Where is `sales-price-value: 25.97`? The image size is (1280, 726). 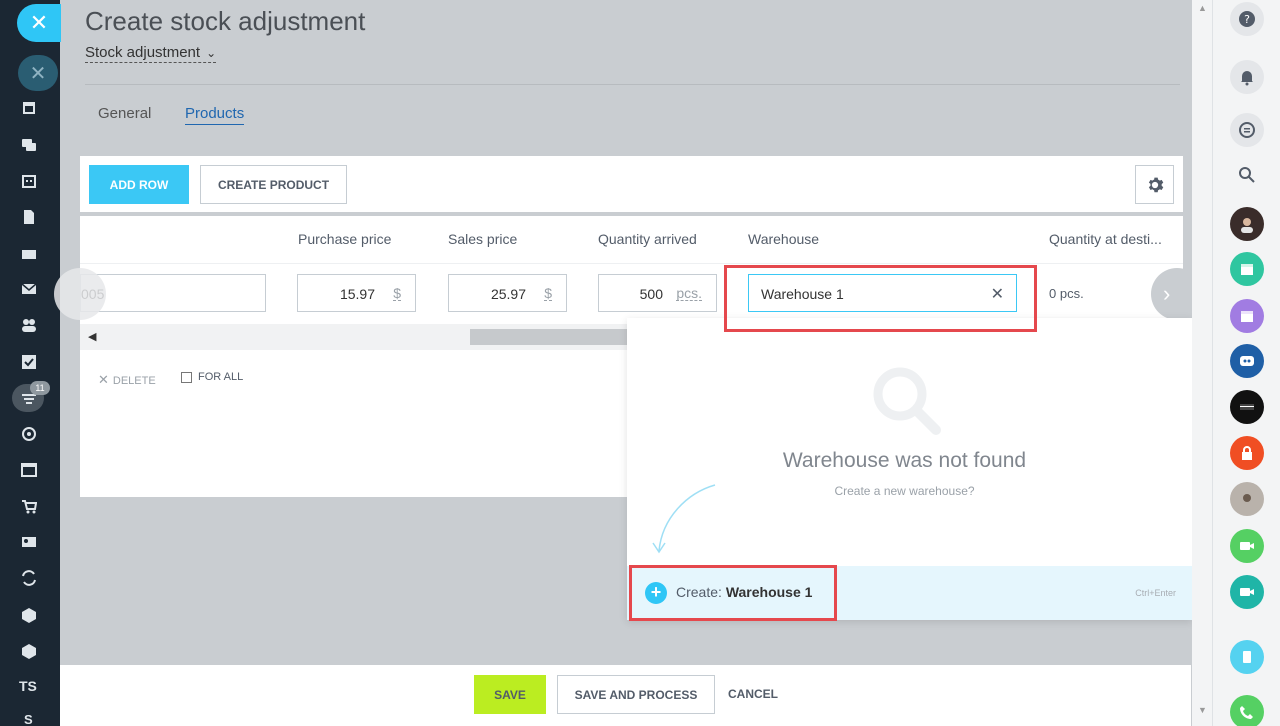
sales-price-value: 25.97 is located at coordinates (508, 294).